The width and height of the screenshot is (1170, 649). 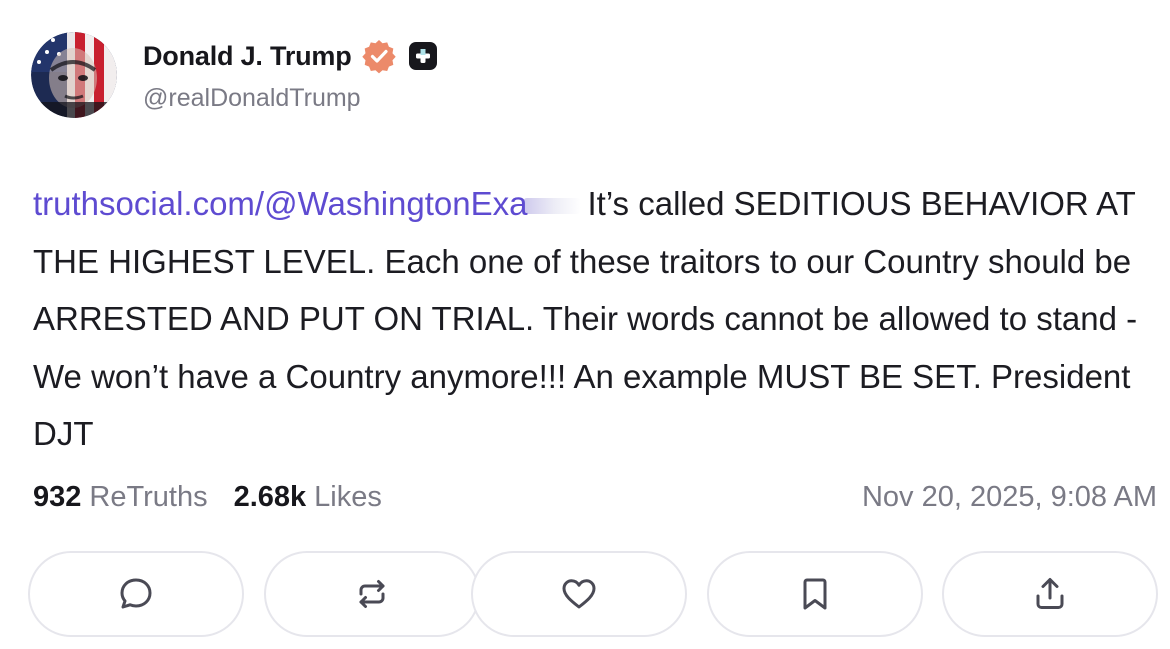 I want to click on share-icon, so click(x=1050, y=593).